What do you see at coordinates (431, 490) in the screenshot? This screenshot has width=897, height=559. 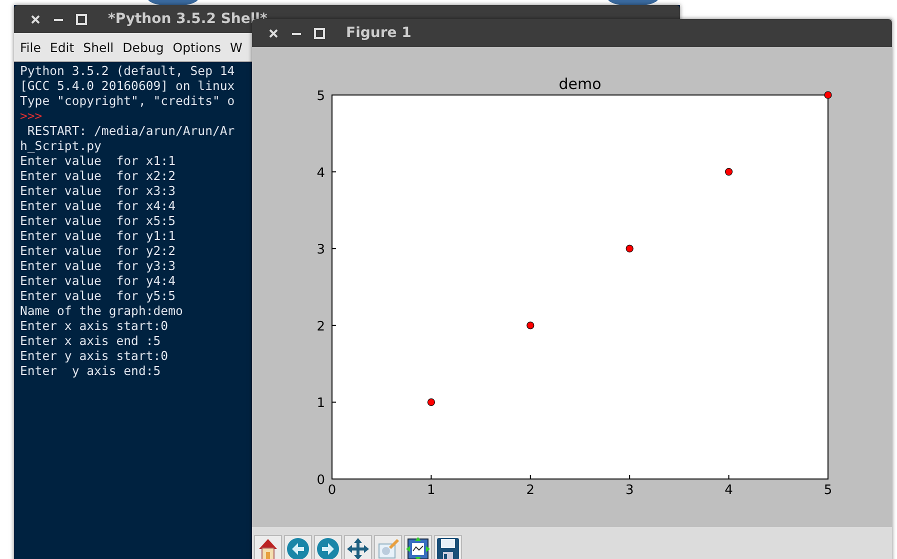 I see `x-tick-label: 1` at bounding box center [431, 490].